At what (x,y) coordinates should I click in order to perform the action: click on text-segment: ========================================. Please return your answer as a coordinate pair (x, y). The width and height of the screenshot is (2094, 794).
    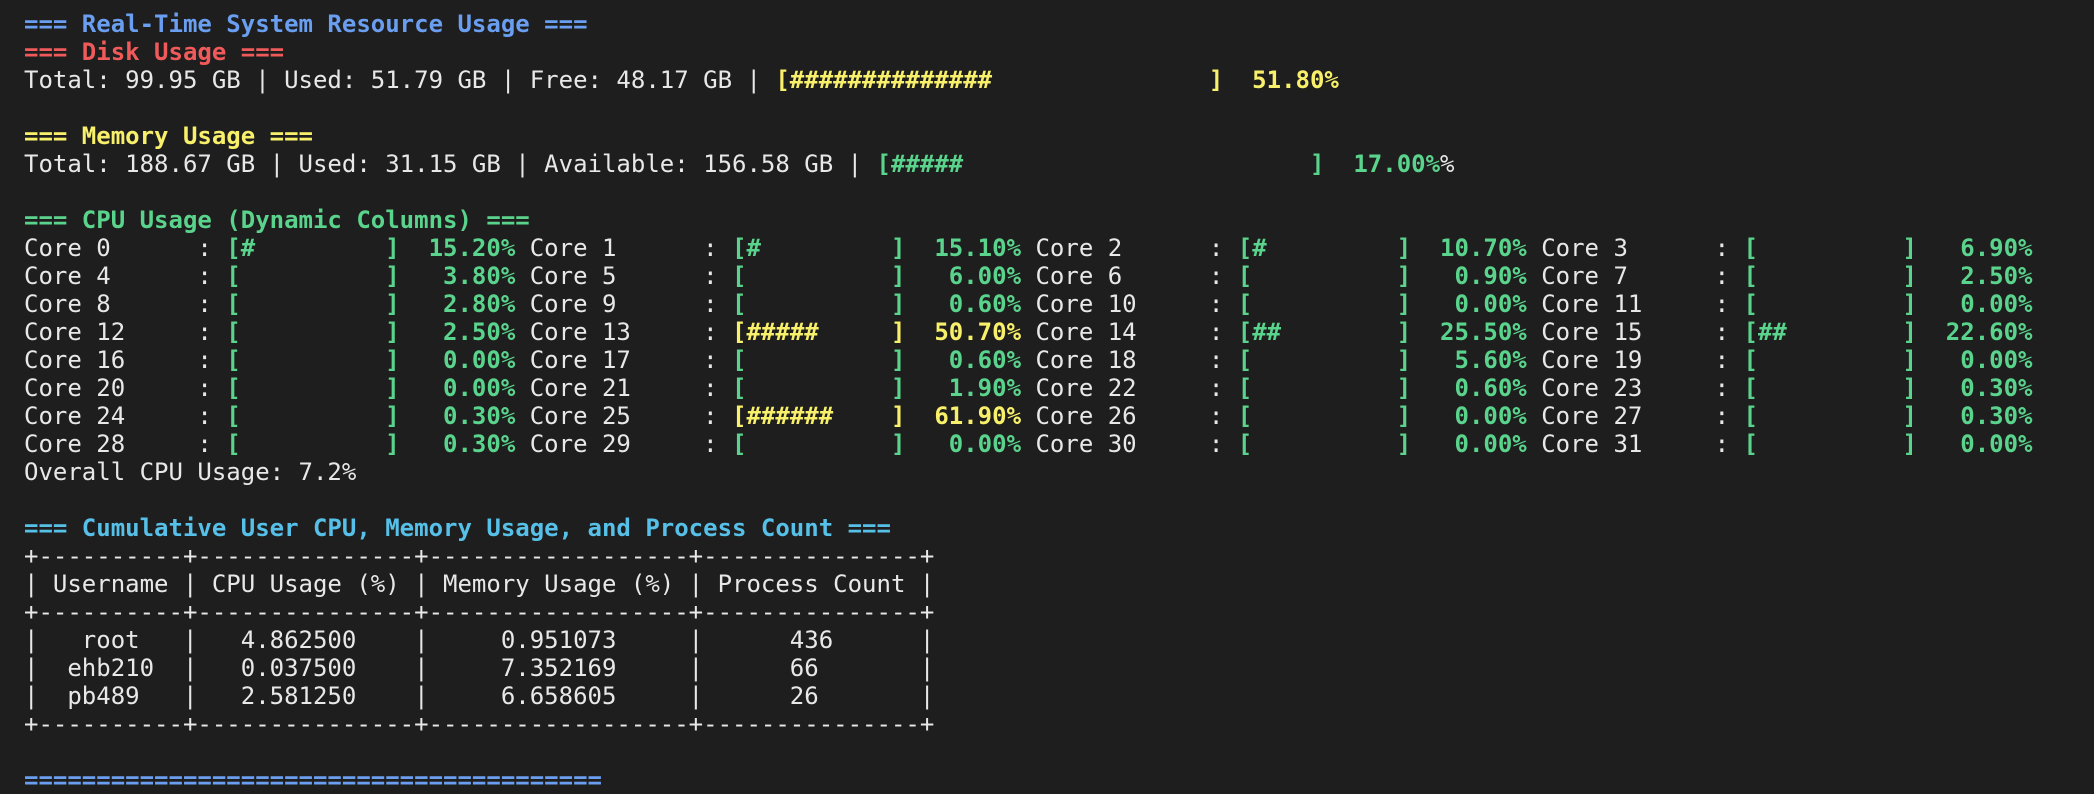
    Looking at the image, I should click on (313, 780).